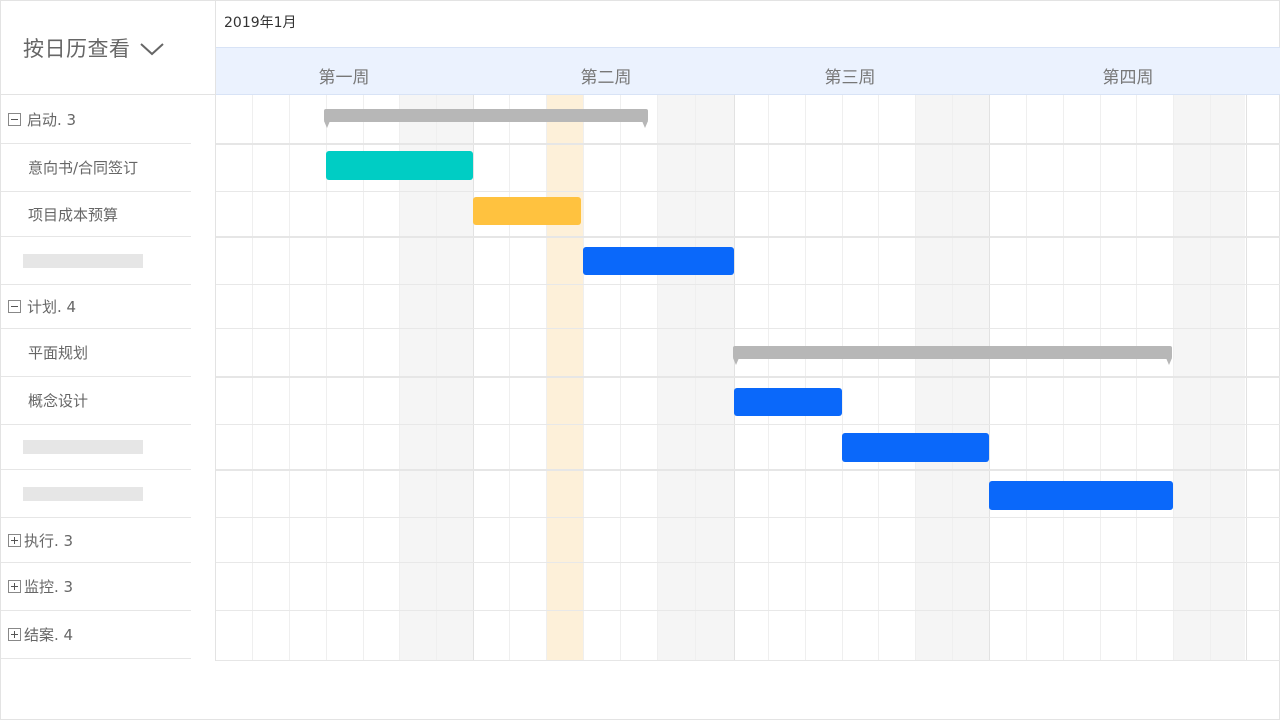 This screenshot has width=1280, height=720. I want to click on task-bar-contract, so click(399, 165).